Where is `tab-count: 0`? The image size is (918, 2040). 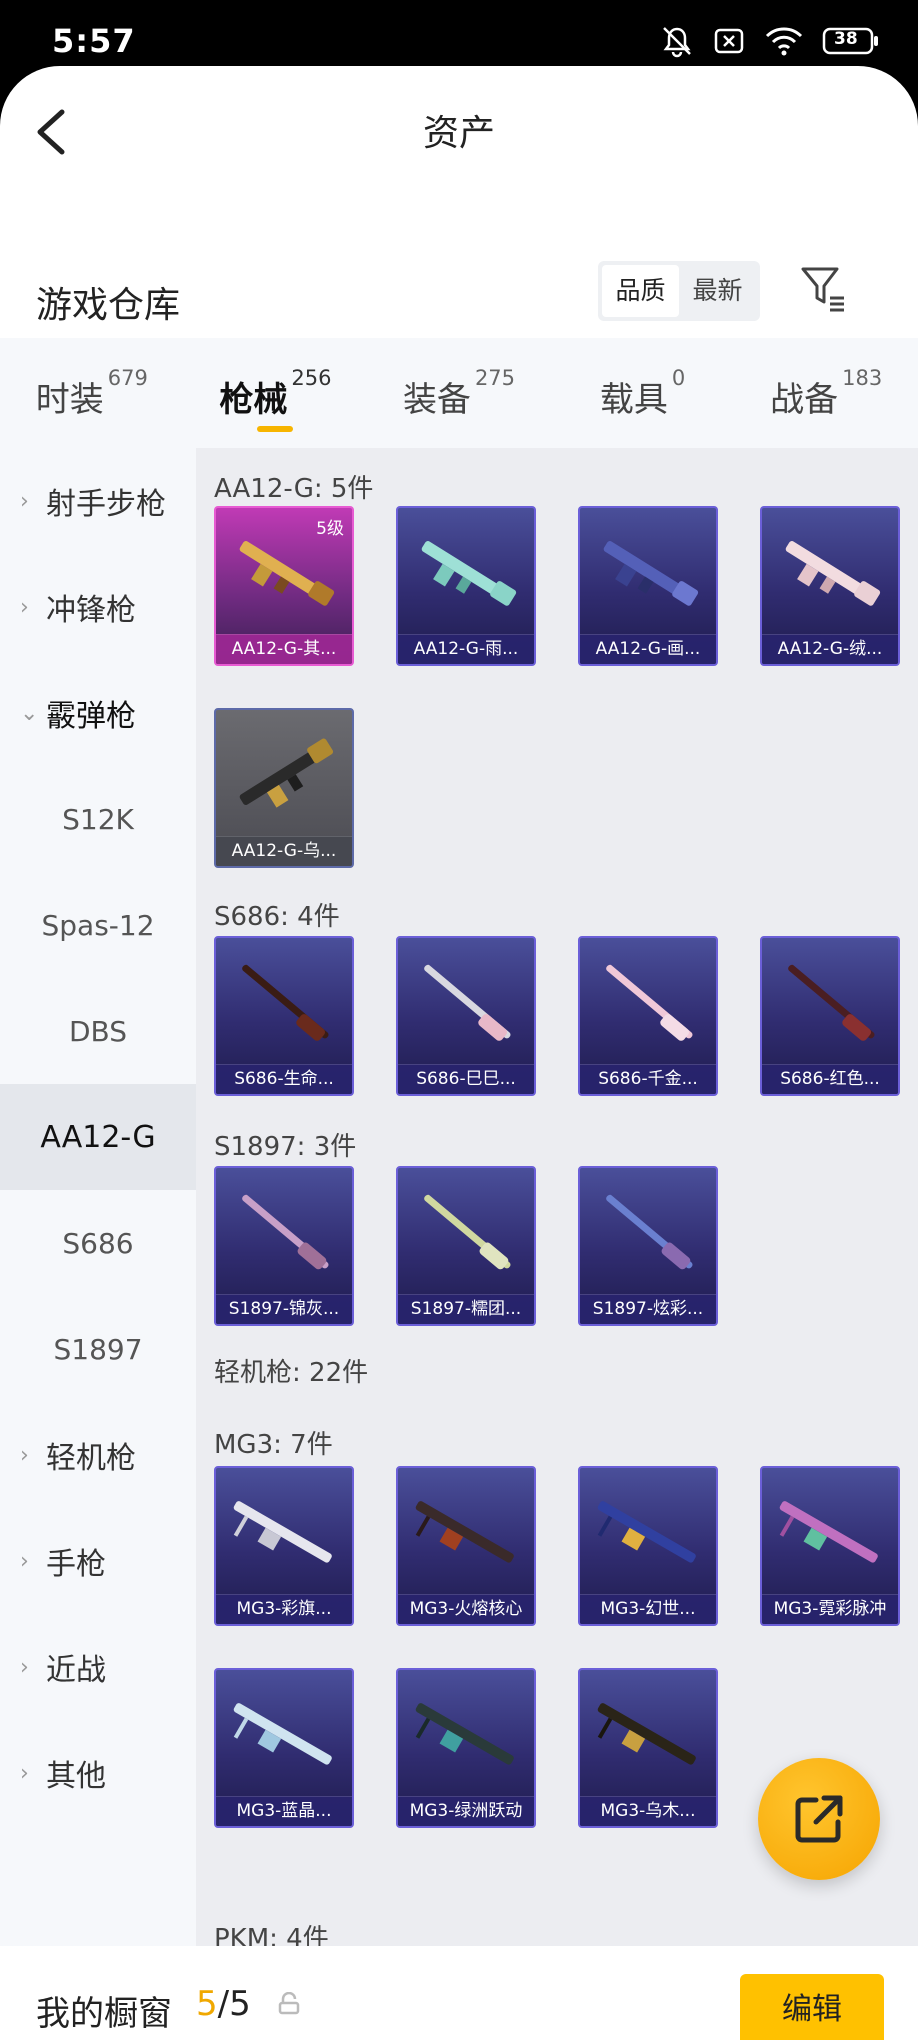 tab-count: 0 is located at coordinates (678, 378).